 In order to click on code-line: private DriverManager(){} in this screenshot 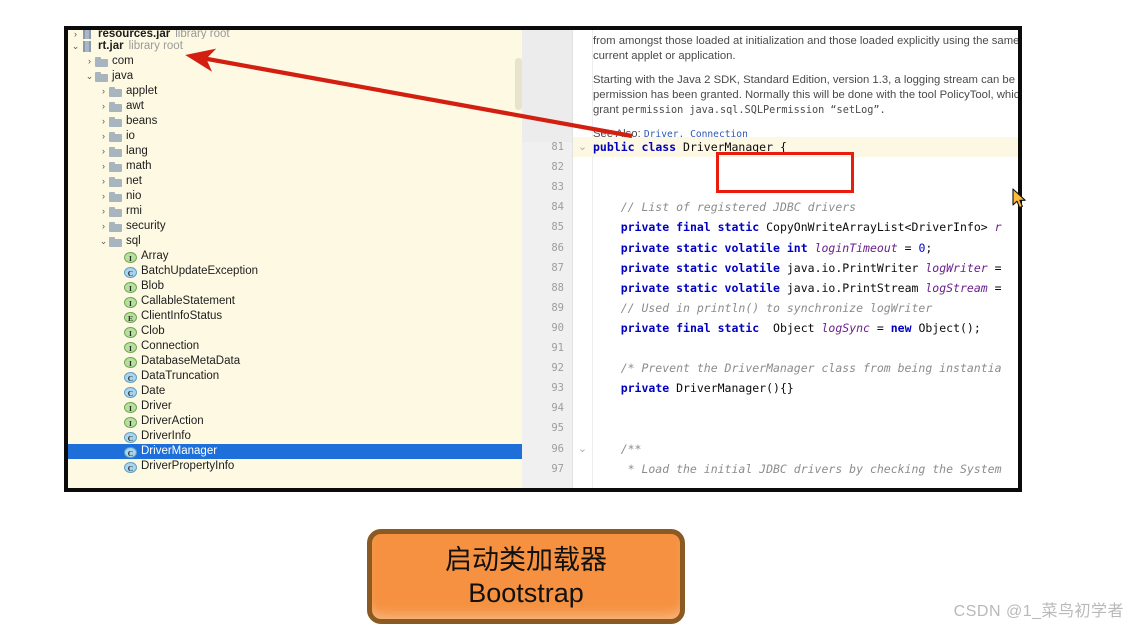, I will do `click(805, 388)`.